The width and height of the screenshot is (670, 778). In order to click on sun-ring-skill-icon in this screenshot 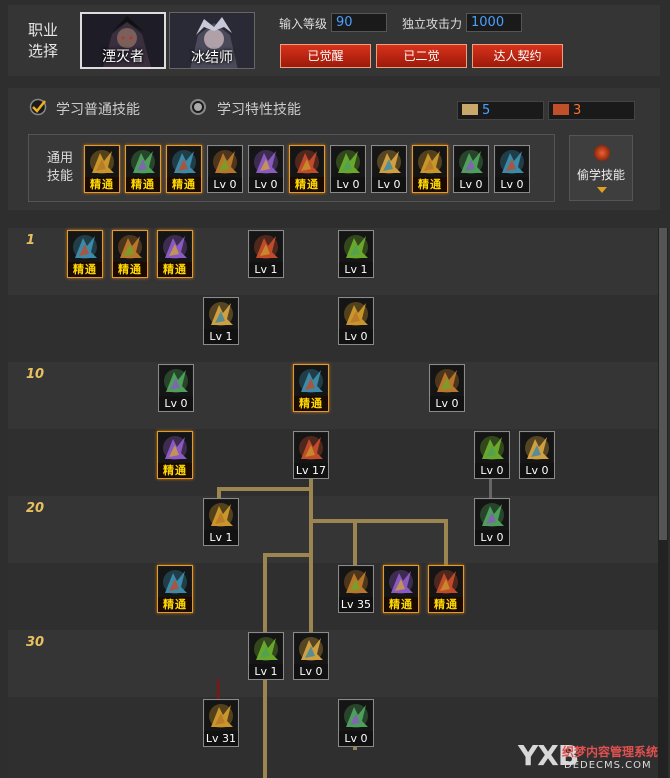, I will do `click(356, 716)`.